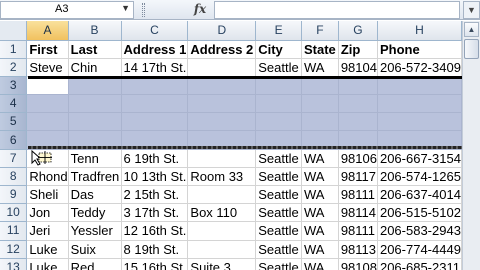 This screenshot has width=480, height=270. What do you see at coordinates (47, 231) in the screenshot?
I see `cell: Jeri` at bounding box center [47, 231].